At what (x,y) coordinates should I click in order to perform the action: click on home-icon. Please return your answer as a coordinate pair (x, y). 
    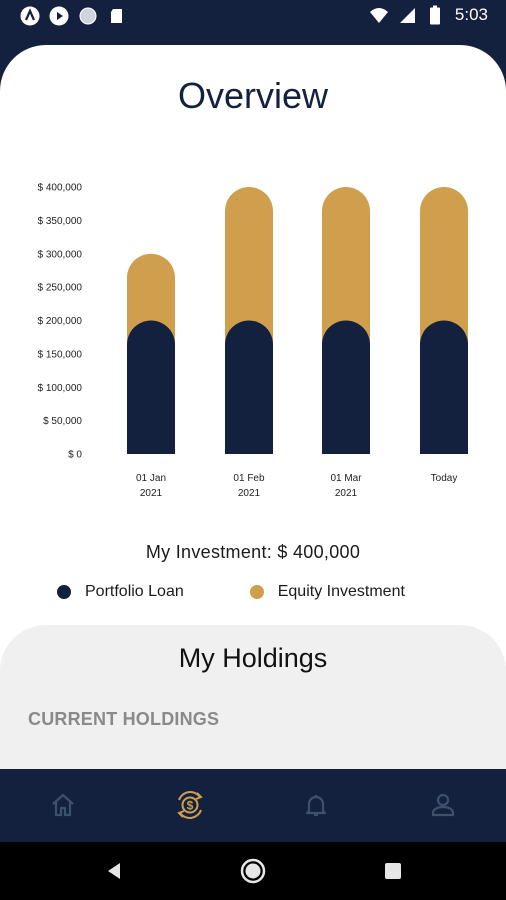
    Looking at the image, I should click on (63, 805).